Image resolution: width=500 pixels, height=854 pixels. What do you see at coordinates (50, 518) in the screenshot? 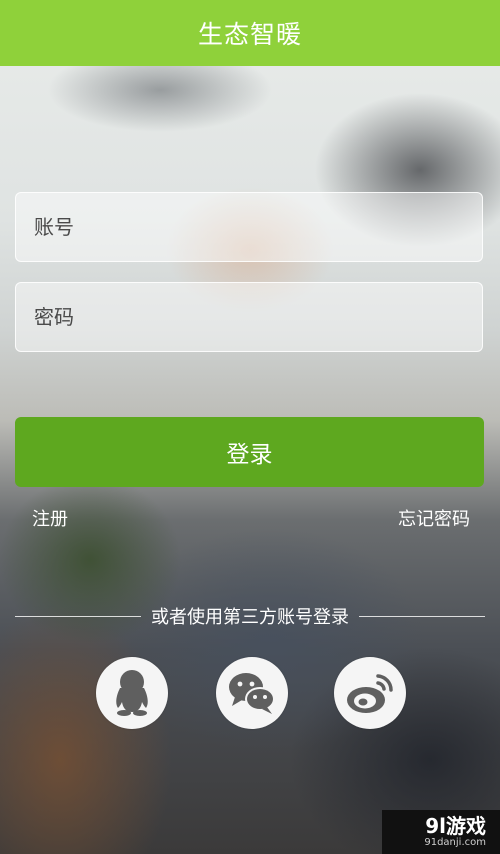
I see `register-link: 注册` at bounding box center [50, 518].